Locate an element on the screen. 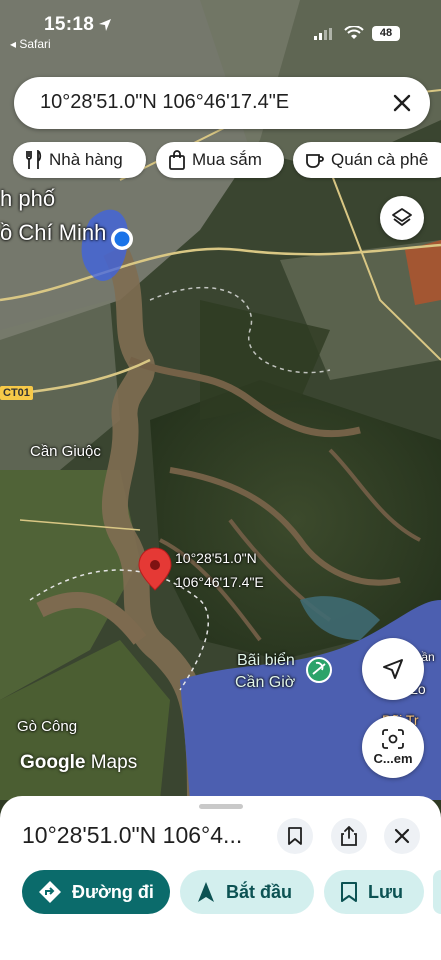 The image size is (441, 960). map-label-city-line2: ồ Chí Minh is located at coordinates (53, 232).